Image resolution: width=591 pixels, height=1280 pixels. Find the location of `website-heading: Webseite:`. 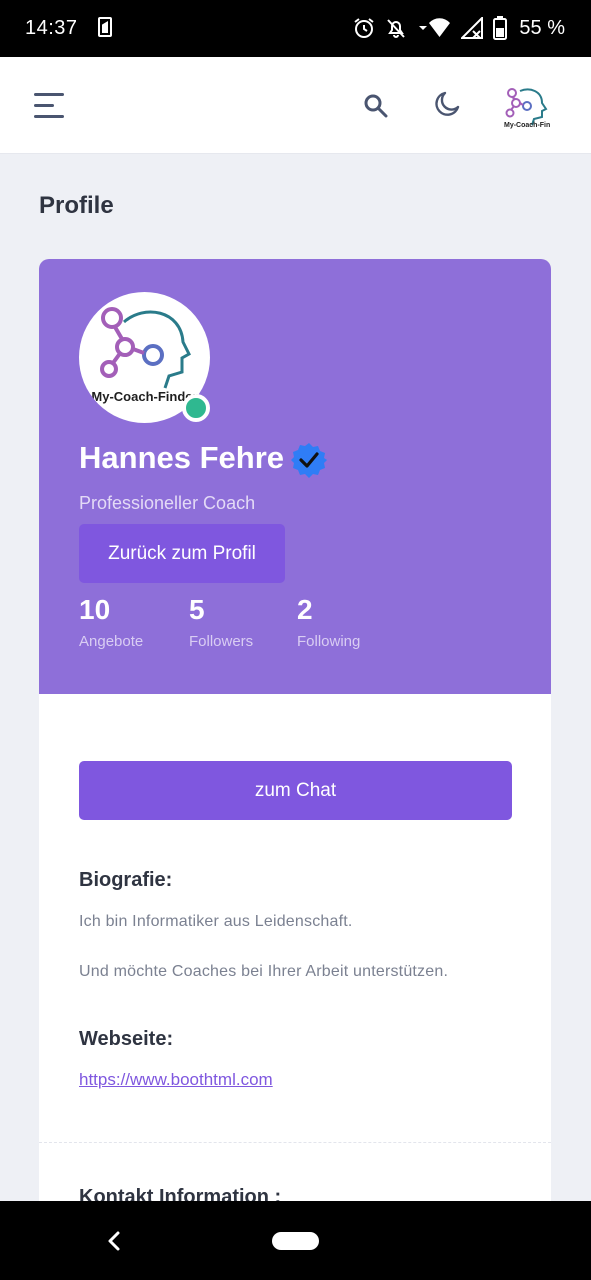

website-heading: Webseite: is located at coordinates (126, 1039).